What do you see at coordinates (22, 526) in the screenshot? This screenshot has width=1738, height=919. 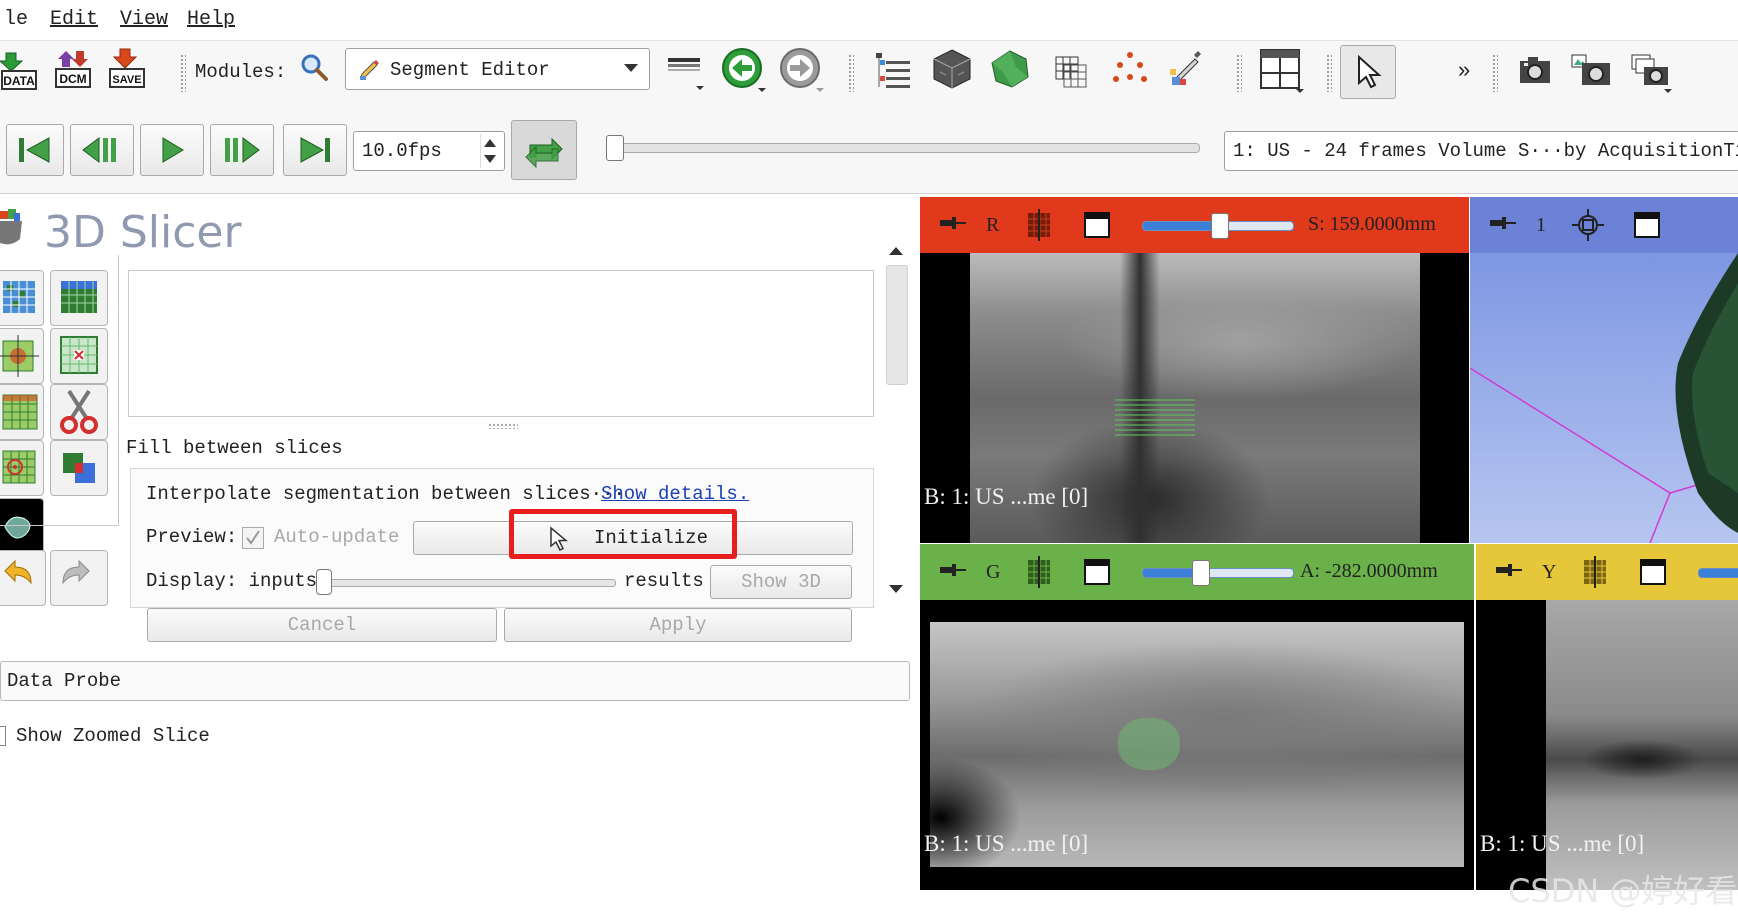 I see `effect-smoothing-button` at bounding box center [22, 526].